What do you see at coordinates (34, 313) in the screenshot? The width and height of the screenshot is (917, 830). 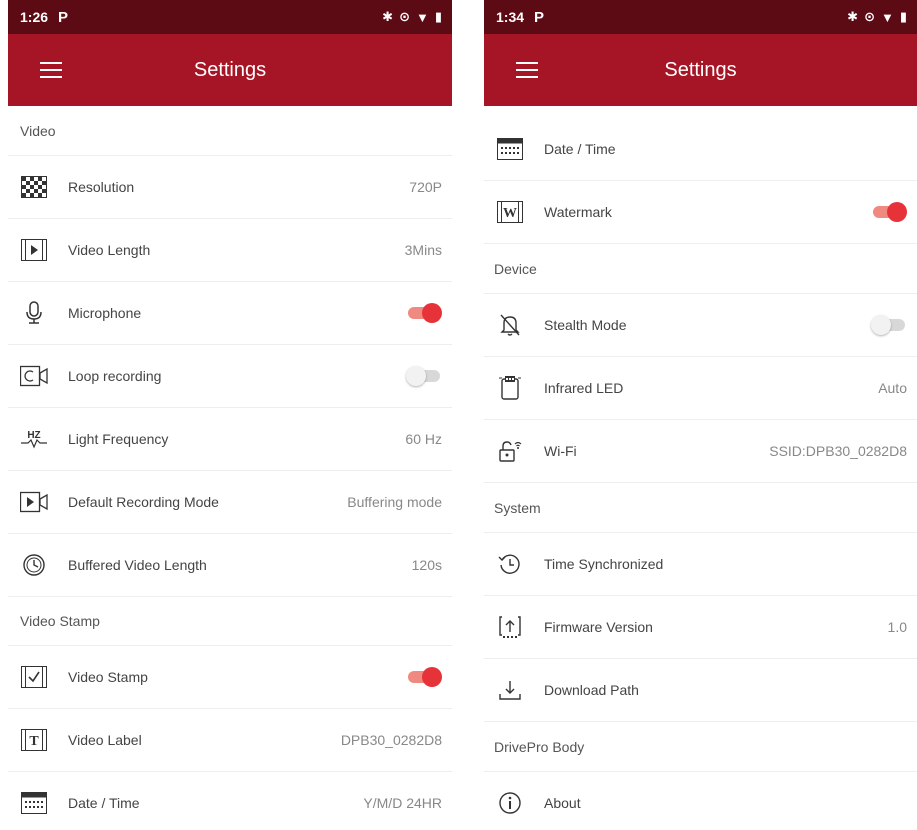 I see `microphone-icon` at bounding box center [34, 313].